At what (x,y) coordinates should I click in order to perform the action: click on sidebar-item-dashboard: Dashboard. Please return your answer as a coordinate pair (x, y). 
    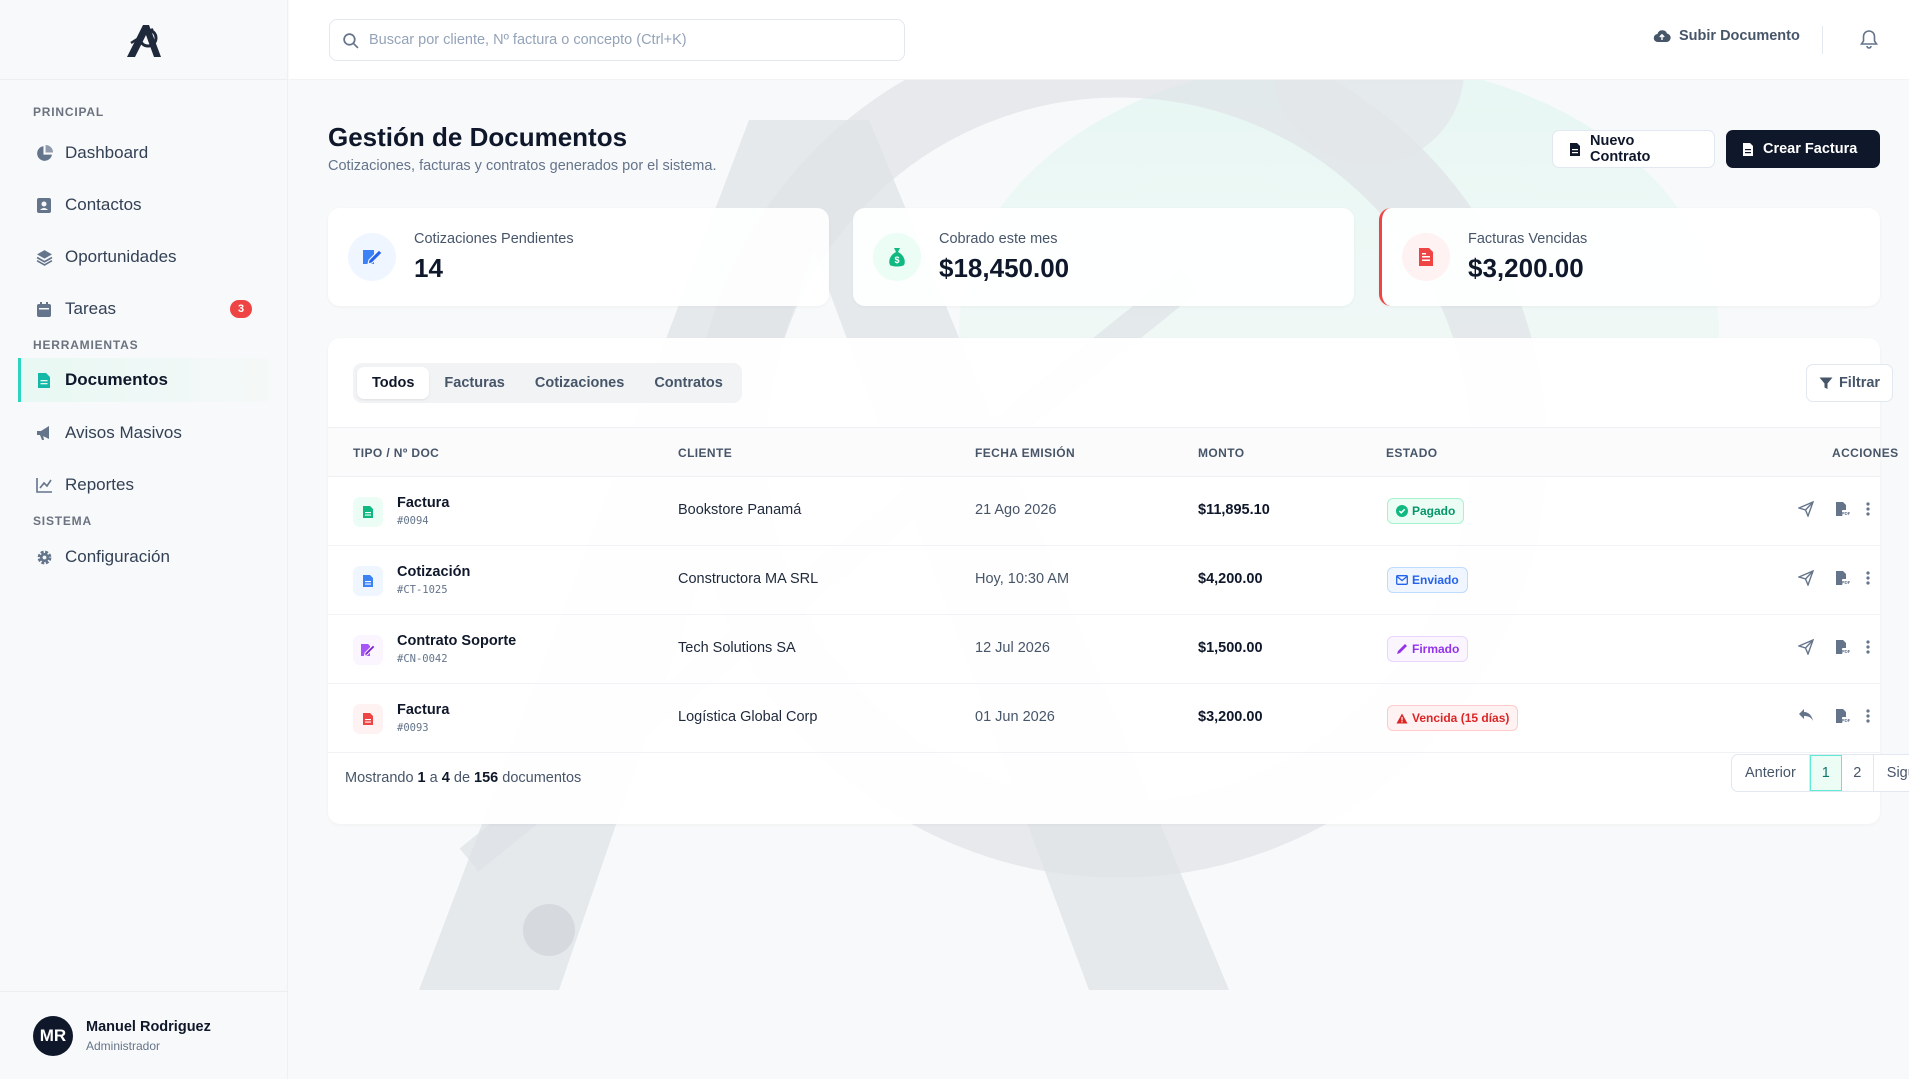
    Looking at the image, I should click on (144, 153).